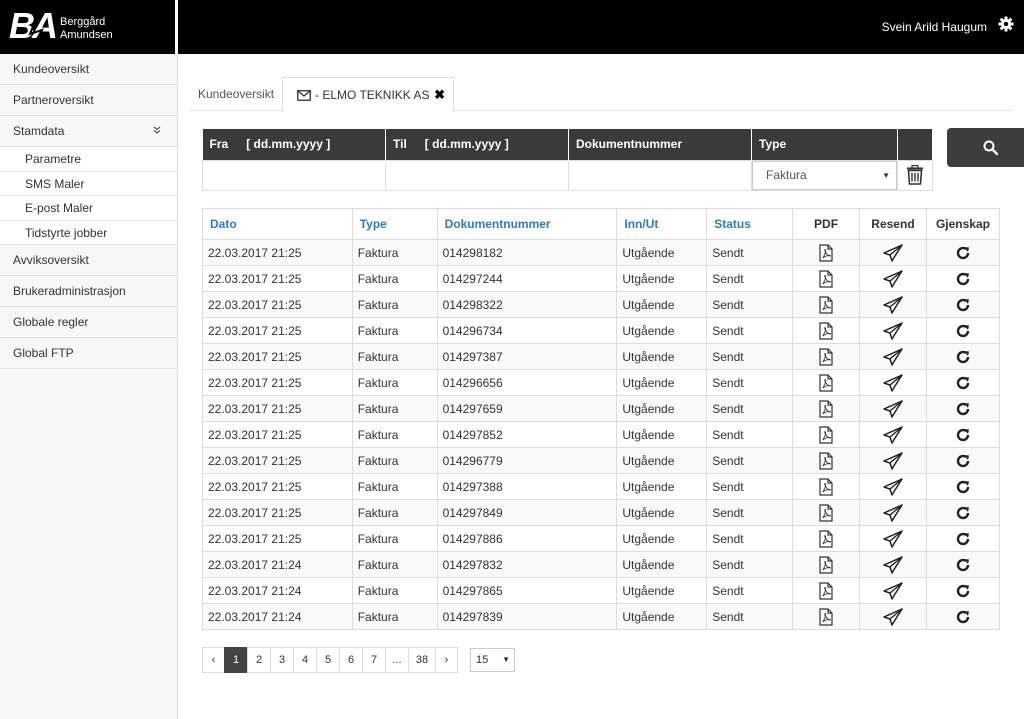  I want to click on sidebar-item-kundeoversikt: Kundeoversikt, so click(88, 69).